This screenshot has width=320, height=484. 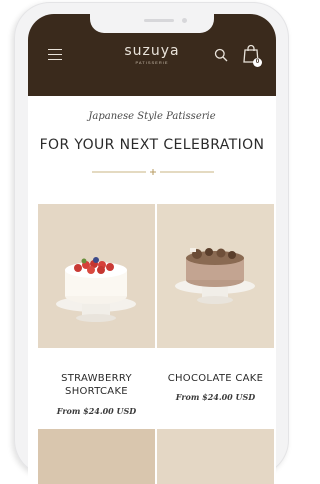 What do you see at coordinates (159, 20) in the screenshot?
I see `speaker-grille` at bounding box center [159, 20].